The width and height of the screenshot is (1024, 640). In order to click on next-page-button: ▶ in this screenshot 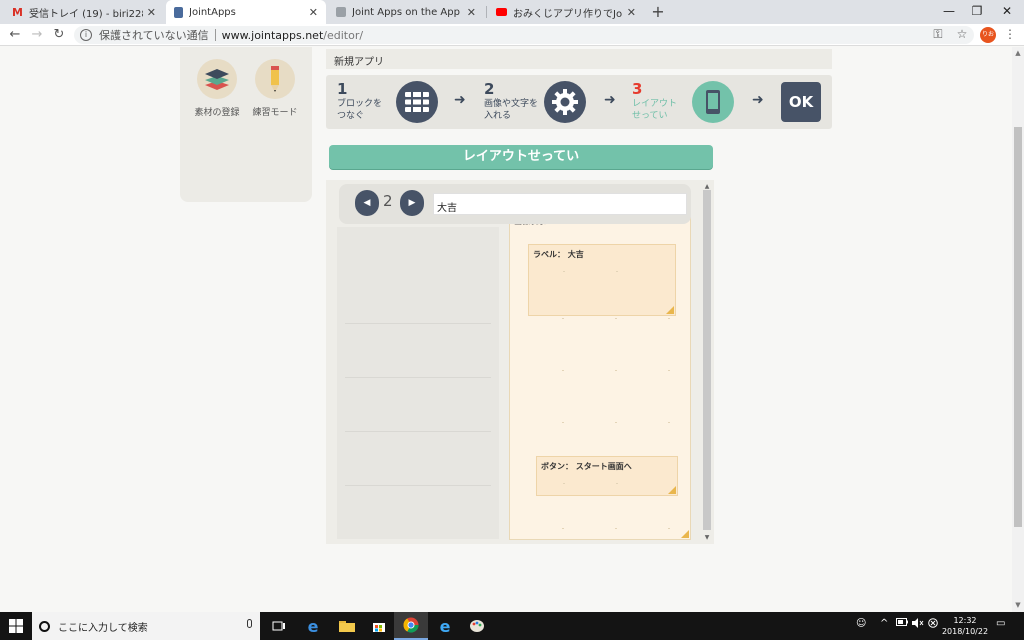, I will do `click(412, 203)`.